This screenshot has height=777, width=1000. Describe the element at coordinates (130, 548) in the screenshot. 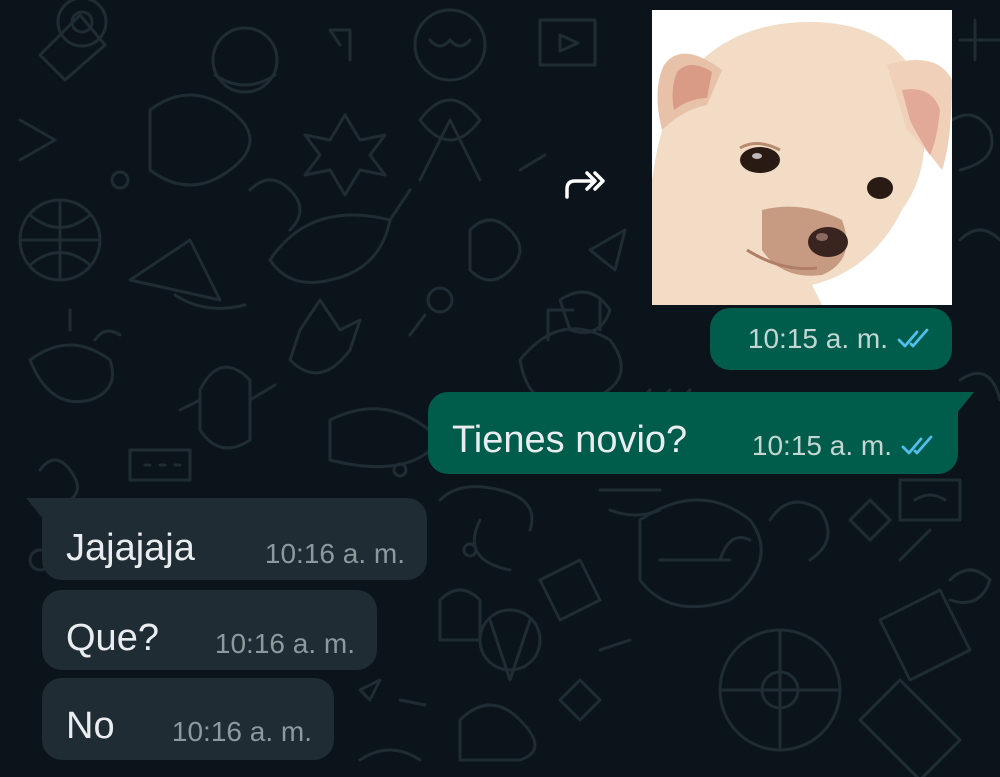

I see `message-text: Jajajaja` at that location.